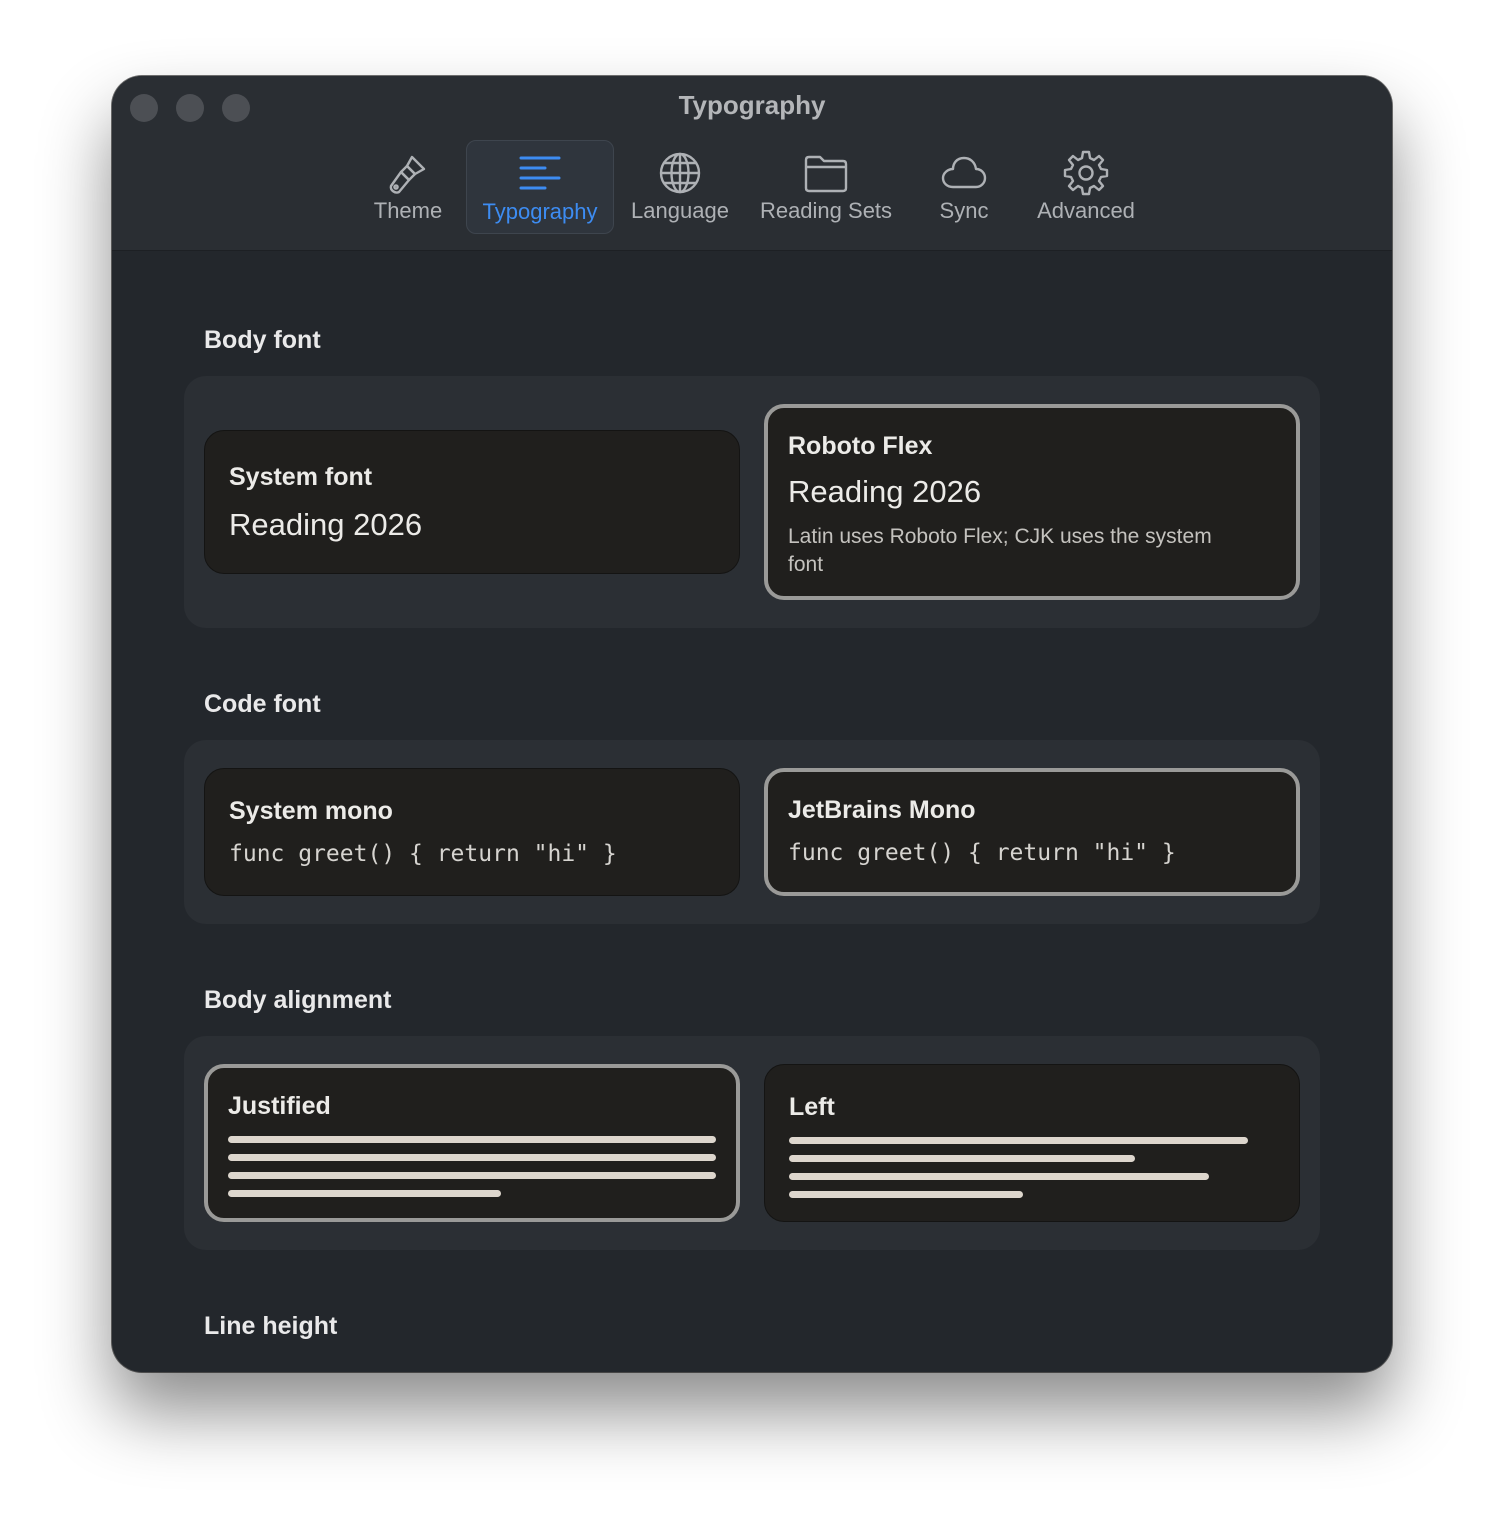 The height and width of the screenshot is (1520, 1504). What do you see at coordinates (407, 174) in the screenshot?
I see `paintbrush-icon` at bounding box center [407, 174].